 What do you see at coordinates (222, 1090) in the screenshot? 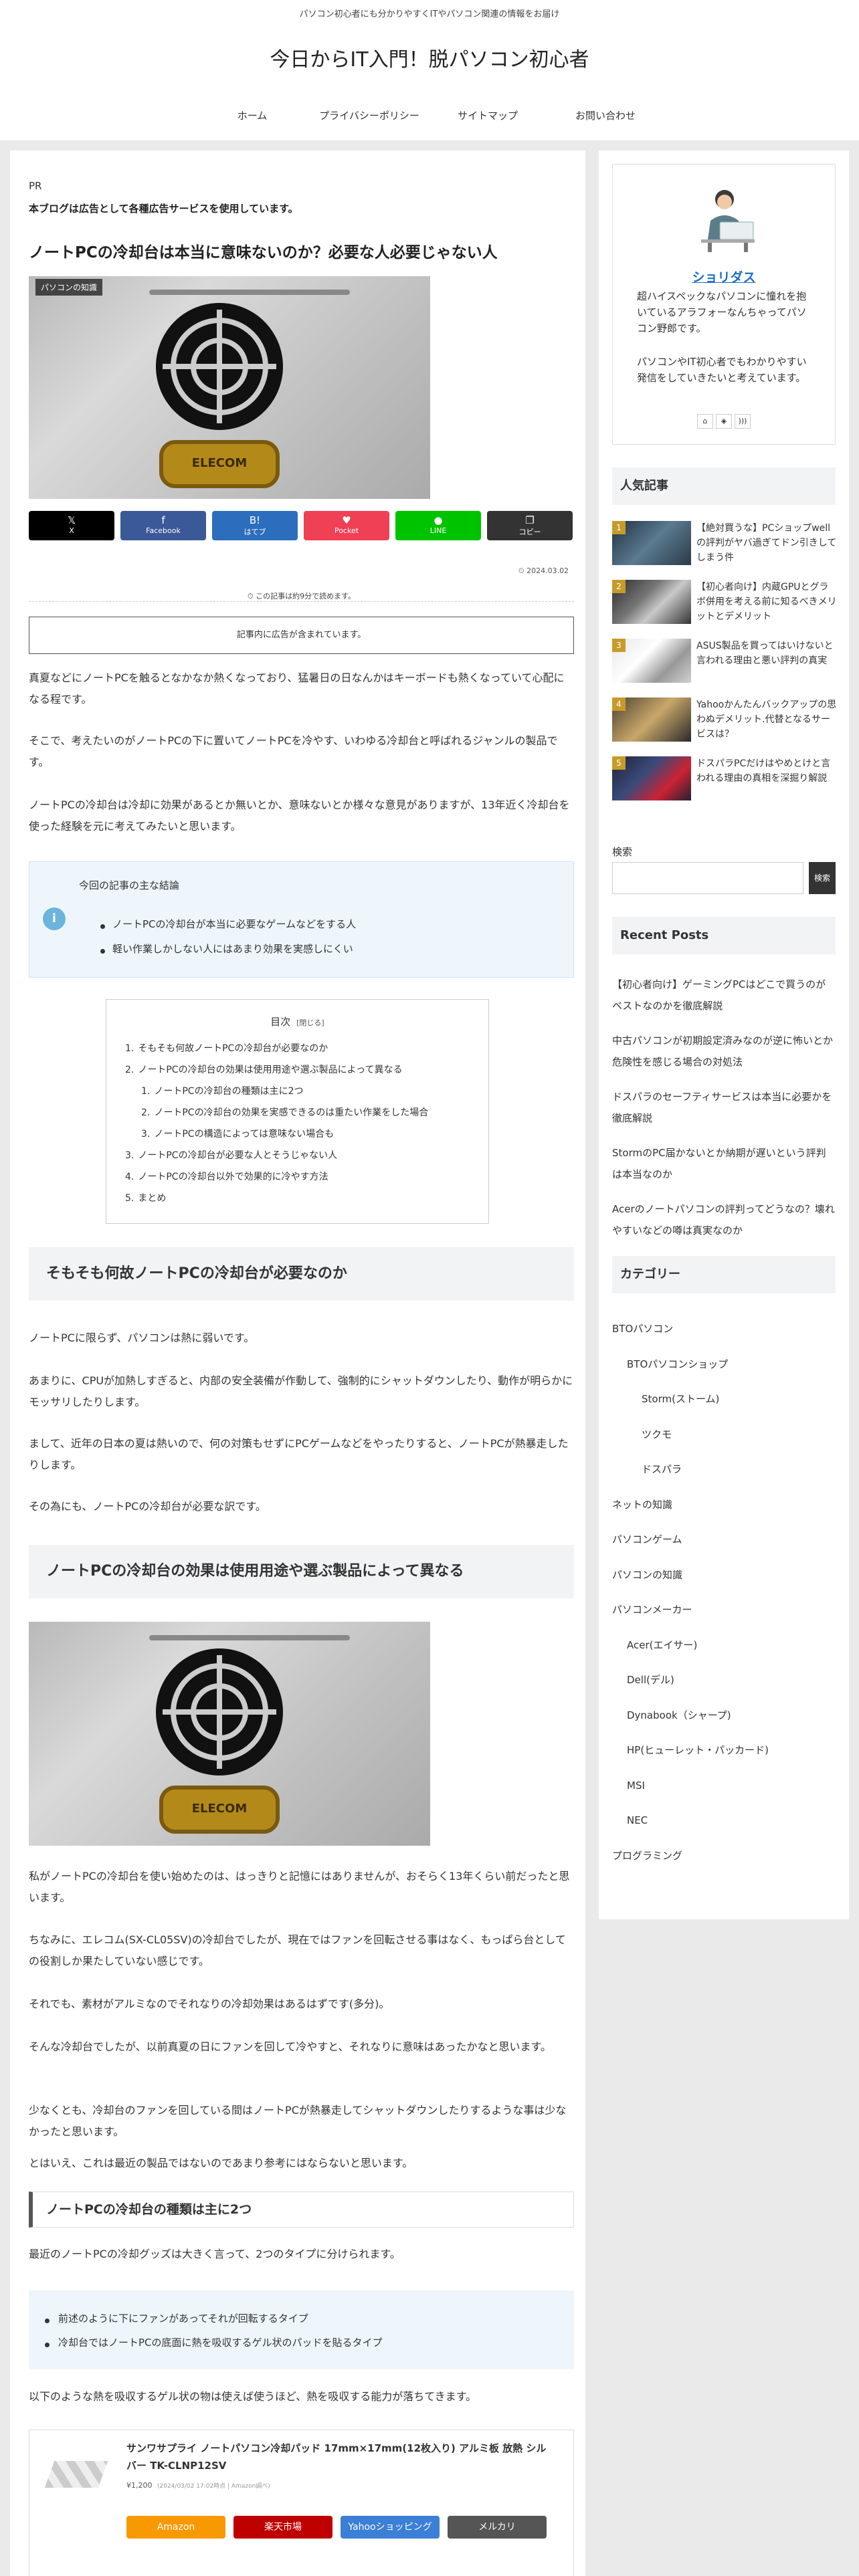
I see `toc-item: 1. ノートPCの冷却台の種類は主に2つ` at bounding box center [222, 1090].